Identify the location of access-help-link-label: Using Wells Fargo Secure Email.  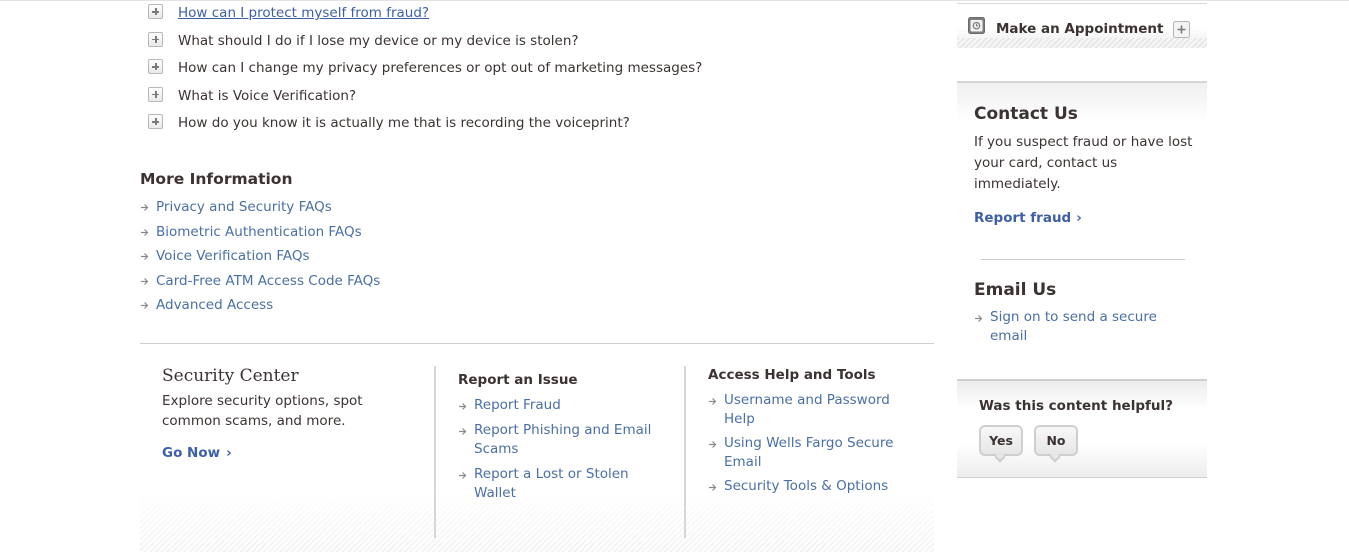
(821, 453).